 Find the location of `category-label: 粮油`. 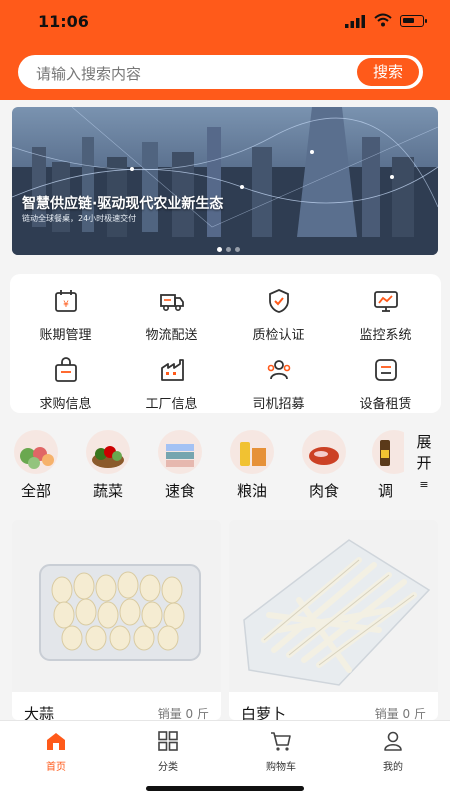

category-label: 粮油 is located at coordinates (251, 491).